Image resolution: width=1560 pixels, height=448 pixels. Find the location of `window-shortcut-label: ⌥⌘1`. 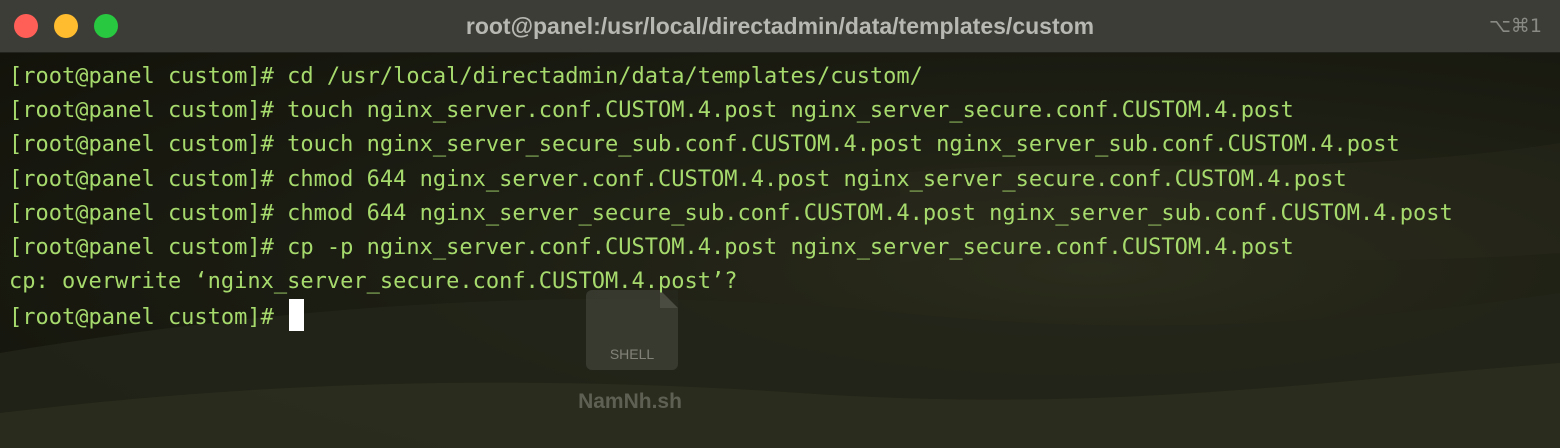

window-shortcut-label: ⌥⌘1 is located at coordinates (1515, 26).